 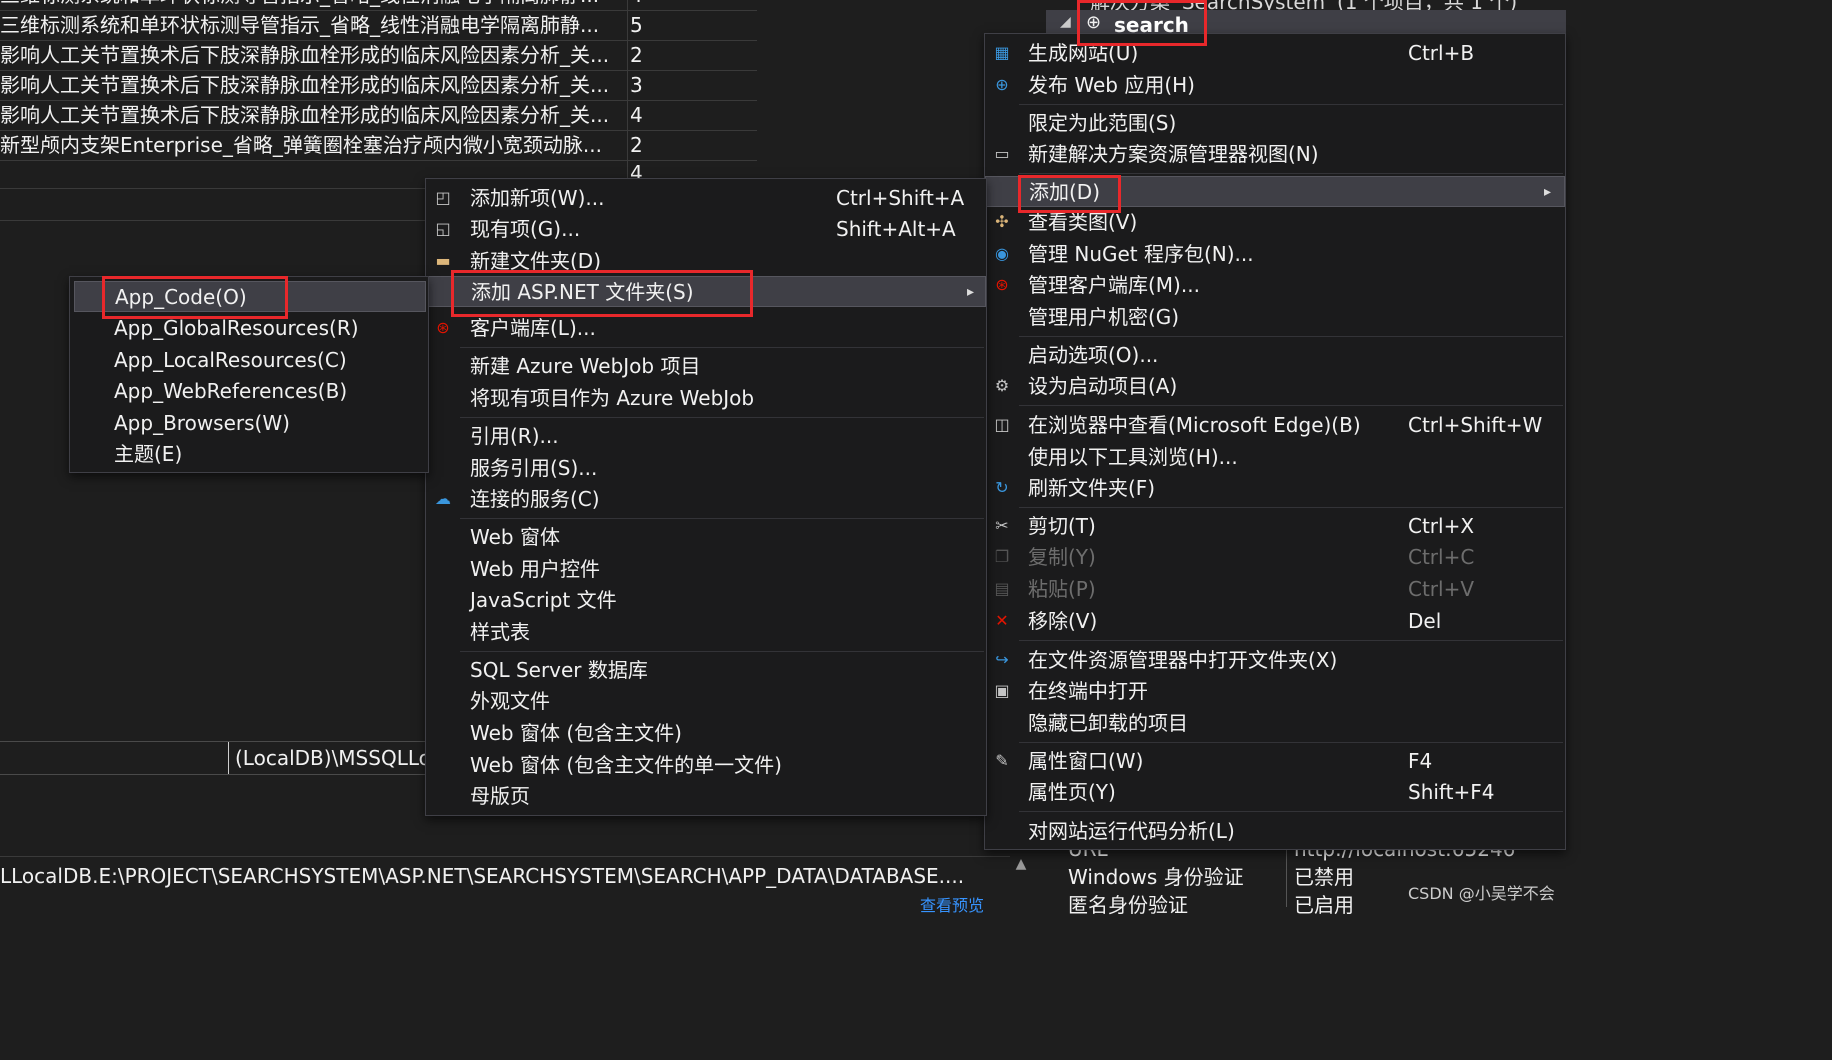 I want to click on grid-cell-num: 3, so click(x=636, y=85).